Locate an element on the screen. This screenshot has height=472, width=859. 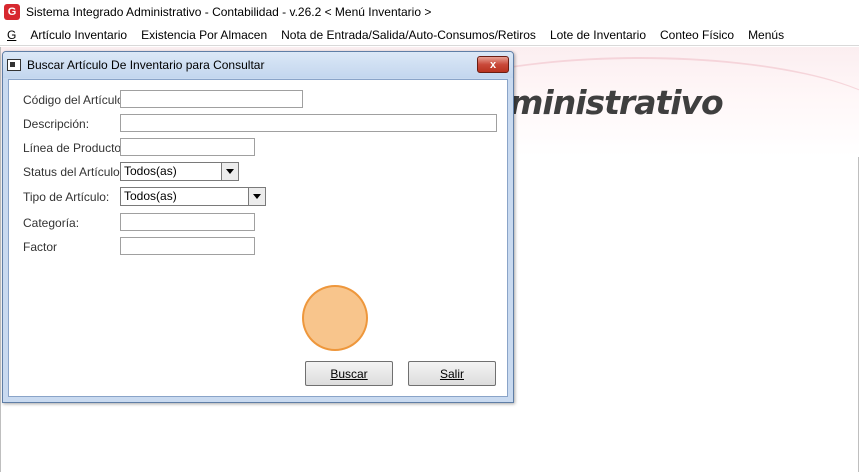
close-icon: x is located at coordinates (493, 64).